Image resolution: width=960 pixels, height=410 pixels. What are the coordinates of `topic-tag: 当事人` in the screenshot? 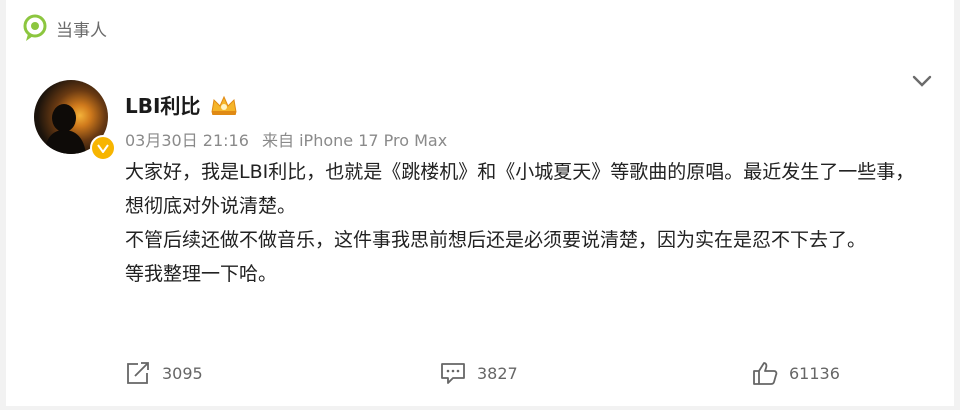 It's located at (64, 28).